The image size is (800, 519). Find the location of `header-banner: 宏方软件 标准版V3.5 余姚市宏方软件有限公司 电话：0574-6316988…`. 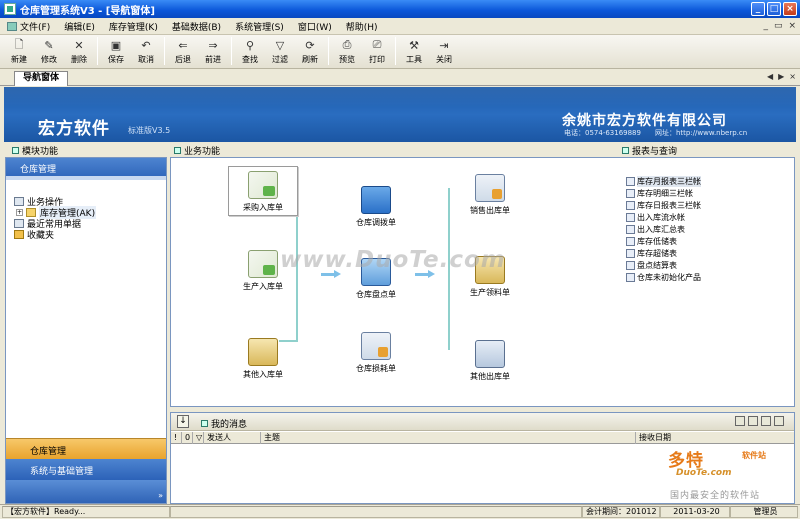

header-banner: 宏方软件 标准版V3.5 余姚市宏方软件有限公司 电话：0574-6316988… is located at coordinates (400, 114).